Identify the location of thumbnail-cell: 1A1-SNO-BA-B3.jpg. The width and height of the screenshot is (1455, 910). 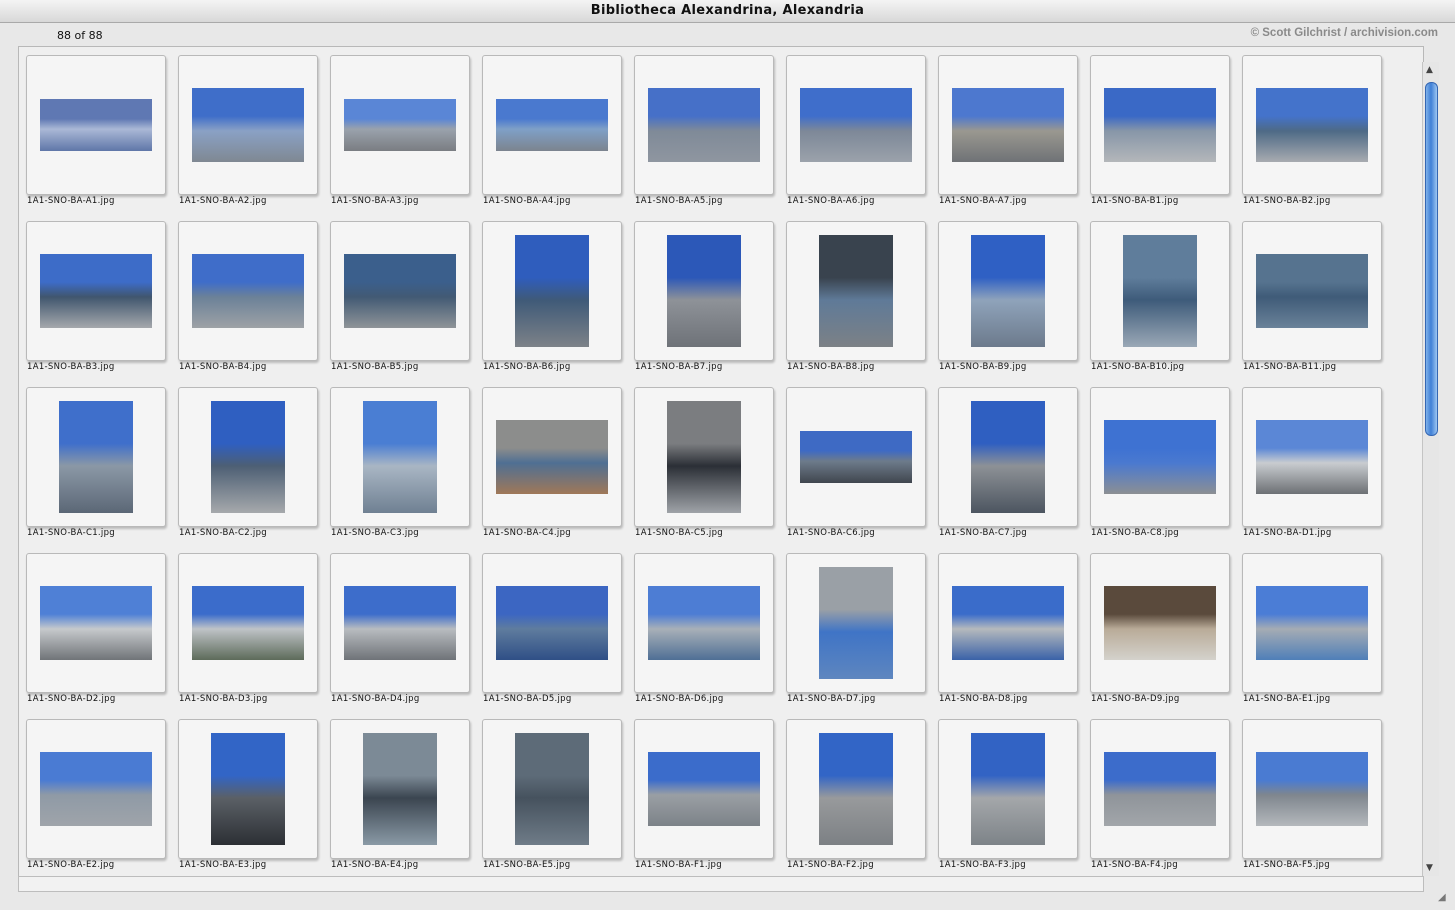
(94, 294).